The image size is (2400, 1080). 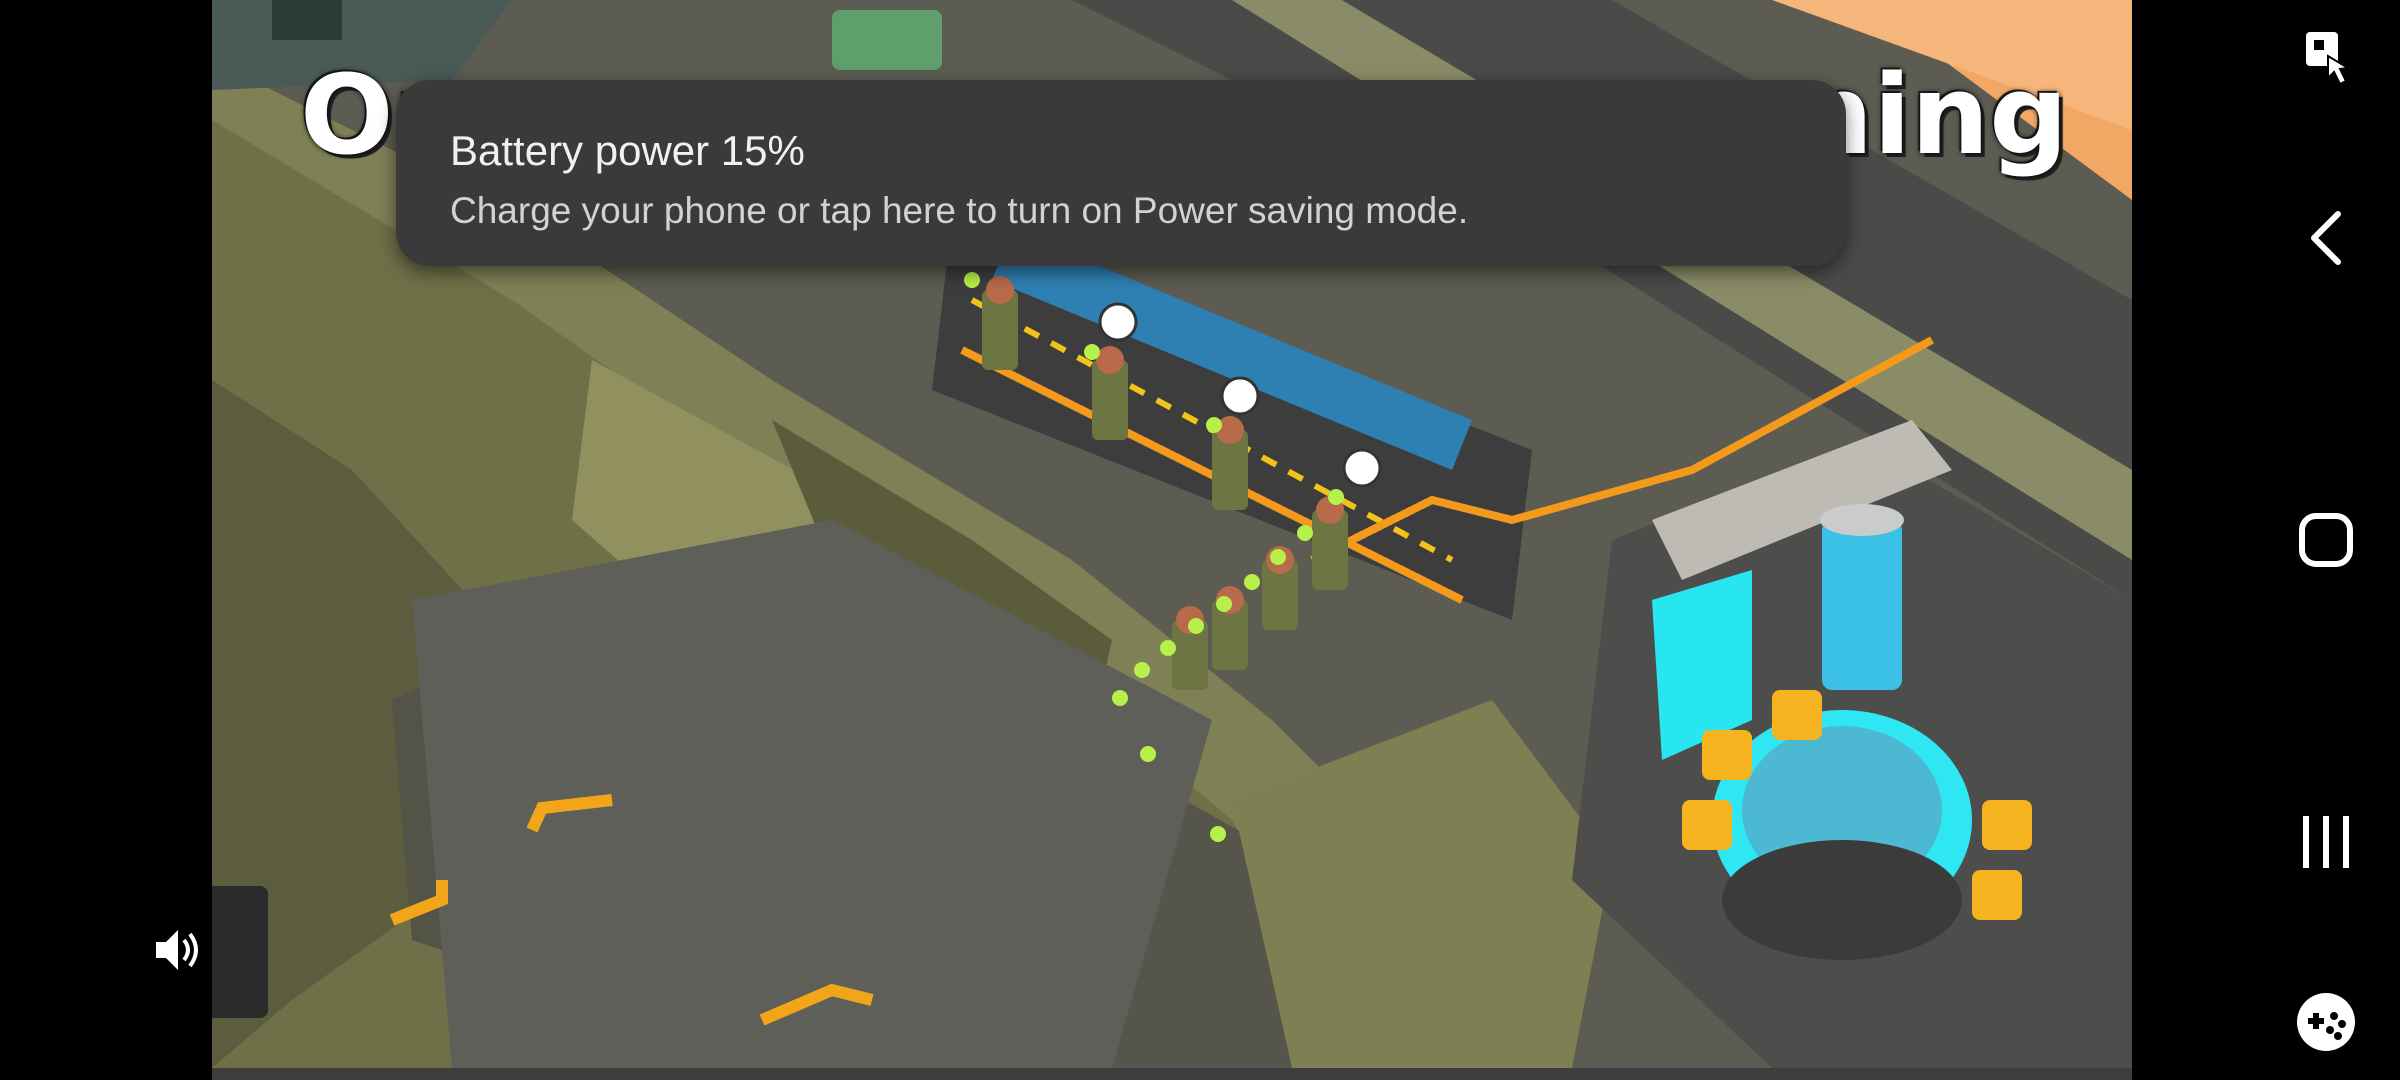 What do you see at coordinates (1172, 1074) in the screenshot?
I see `video-progress-track` at bounding box center [1172, 1074].